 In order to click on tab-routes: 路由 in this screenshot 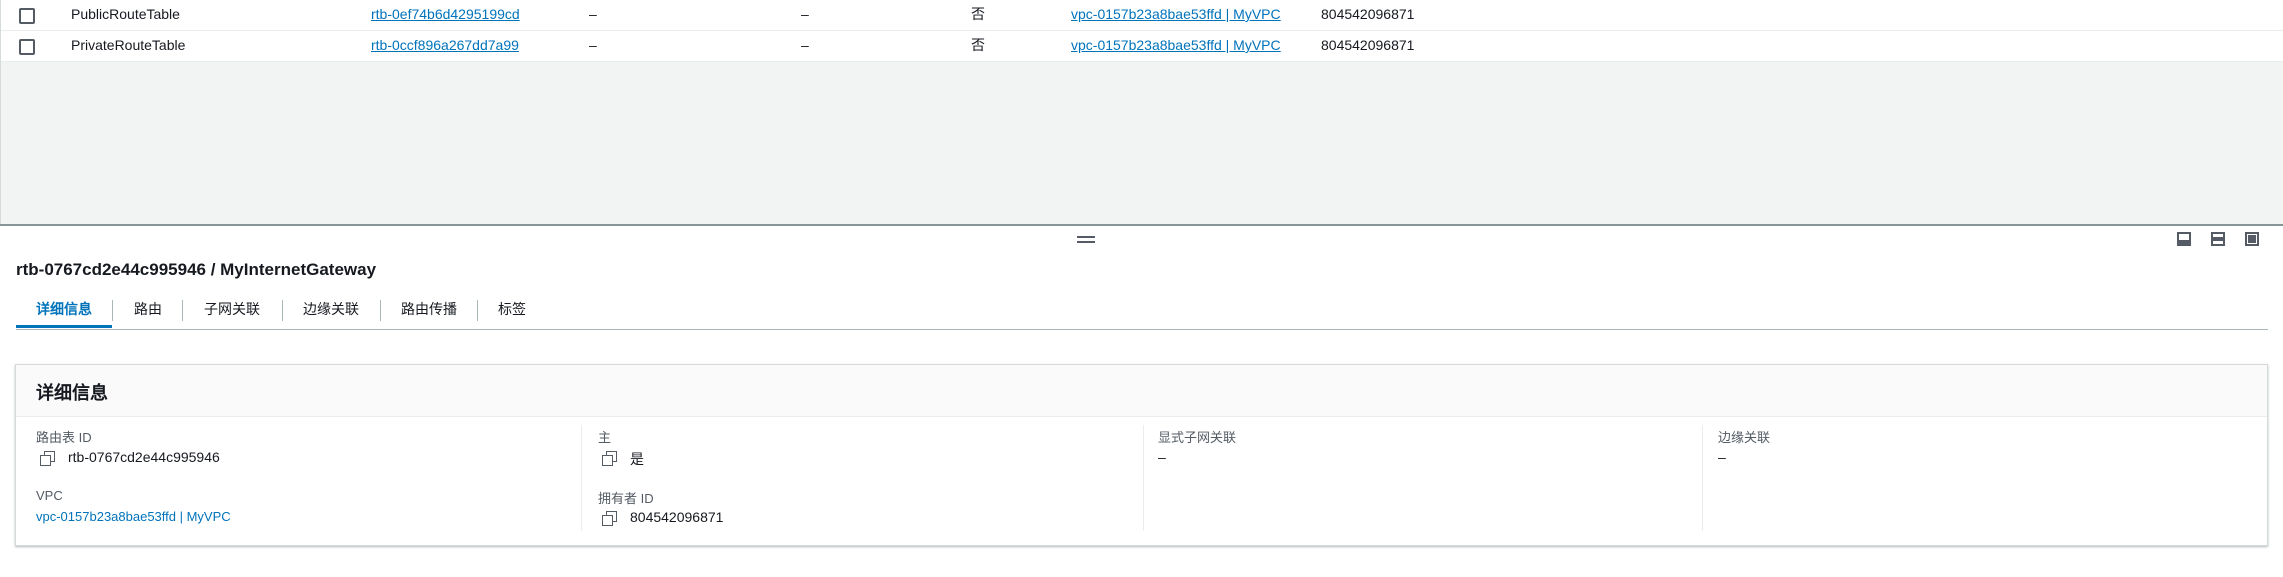, I will do `click(148, 311)`.